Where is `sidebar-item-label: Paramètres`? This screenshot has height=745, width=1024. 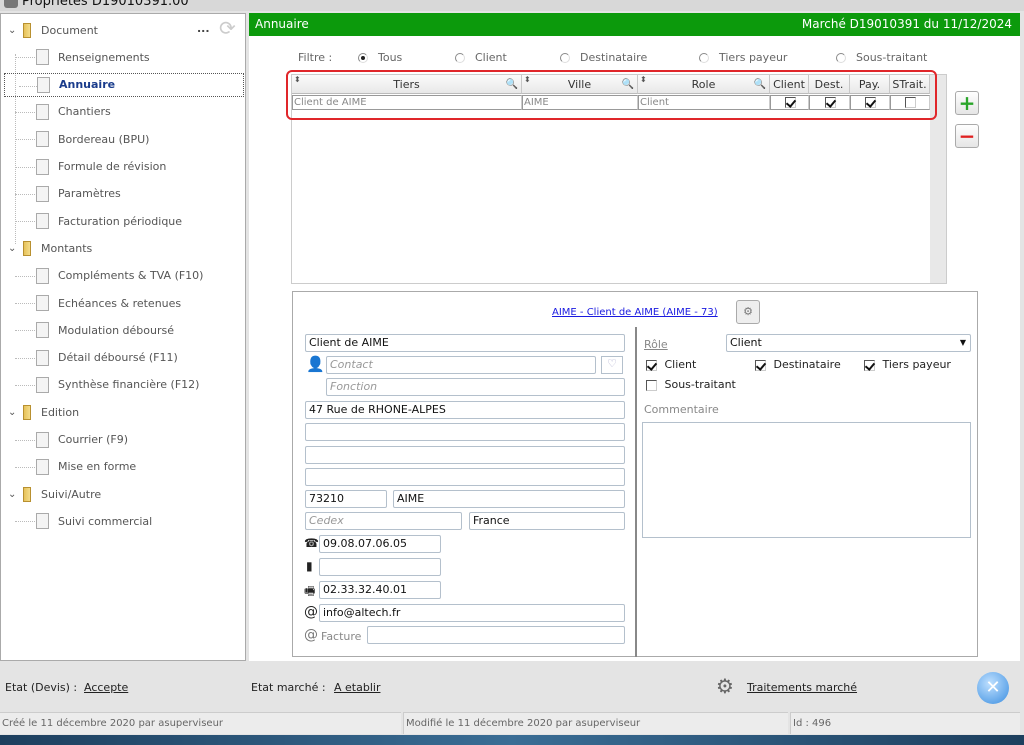 sidebar-item-label: Paramètres is located at coordinates (89, 194).